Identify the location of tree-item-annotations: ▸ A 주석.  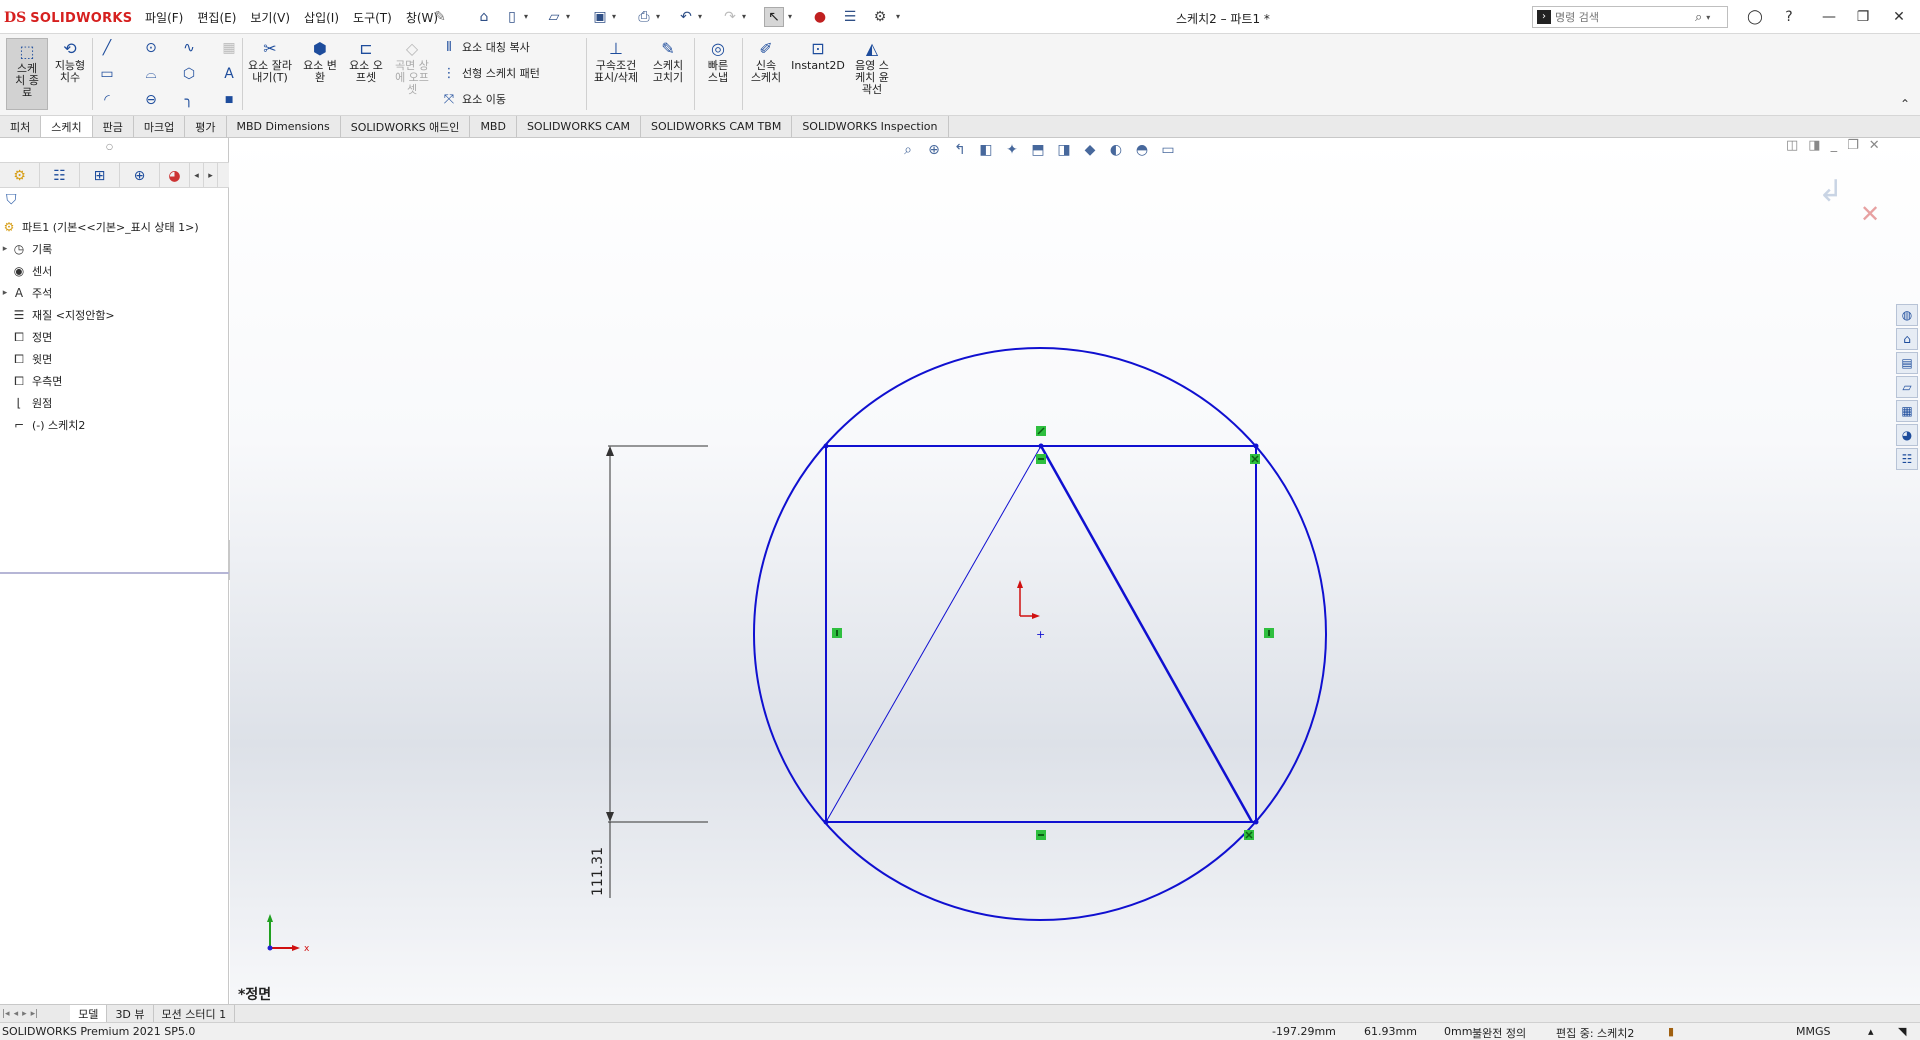
(114, 293).